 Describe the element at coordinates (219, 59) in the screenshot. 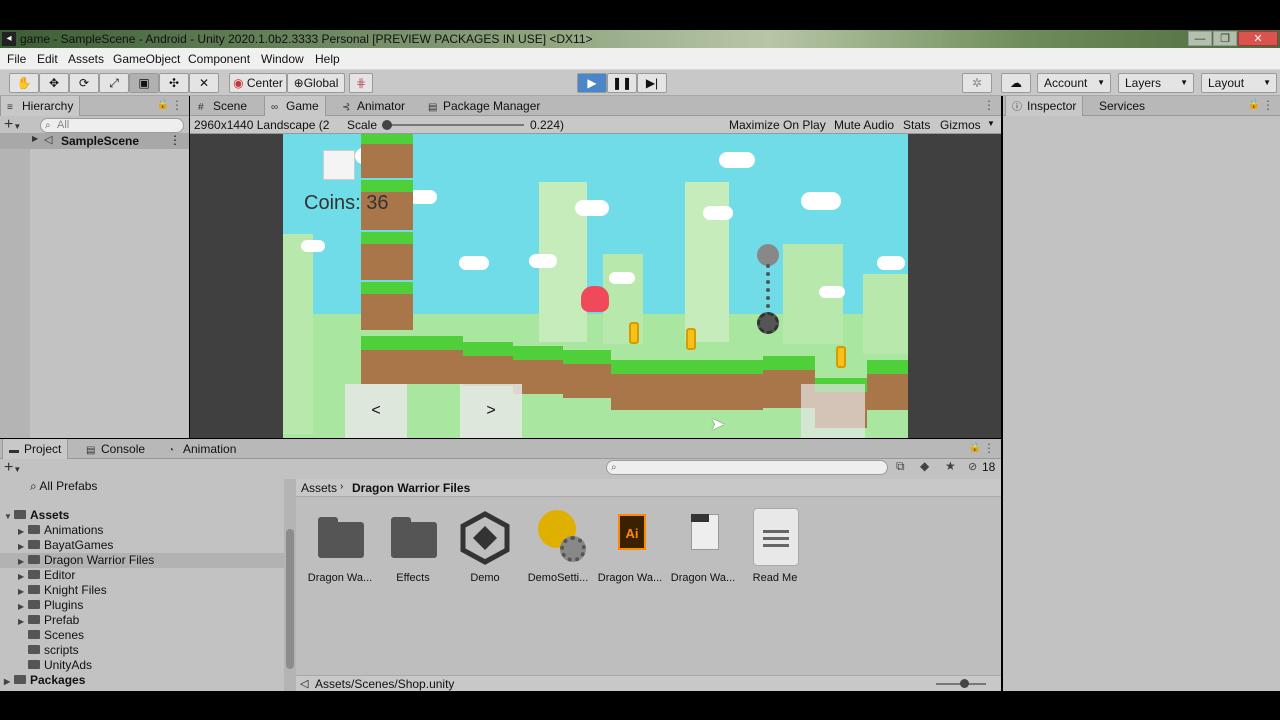

I see `menu-component: Component` at that location.